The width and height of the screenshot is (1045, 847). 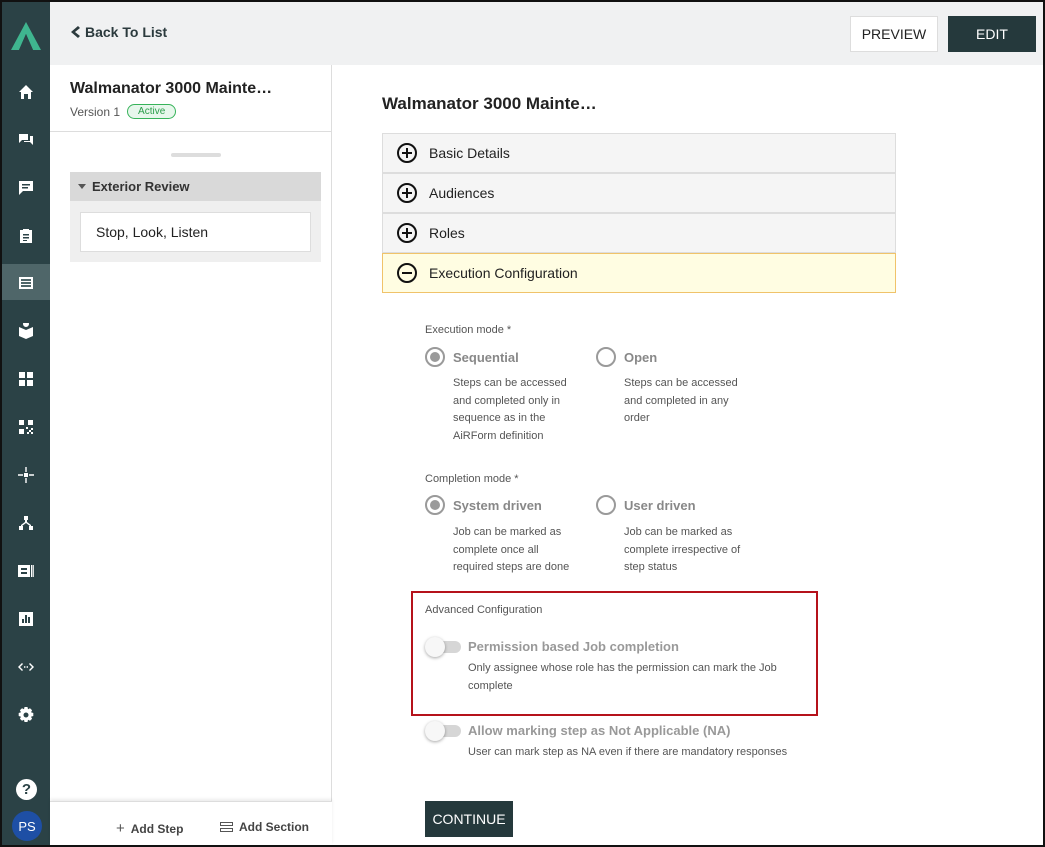 What do you see at coordinates (123, 111) in the screenshot?
I see `version-row: Version 1 Active` at bounding box center [123, 111].